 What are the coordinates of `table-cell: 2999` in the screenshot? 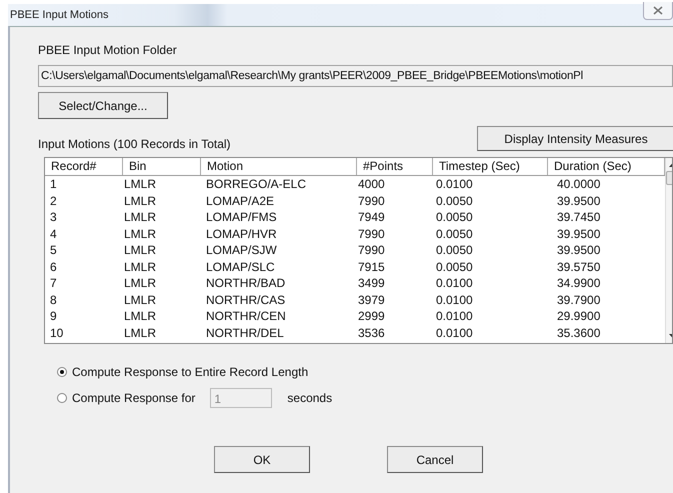 It's located at (371, 316).